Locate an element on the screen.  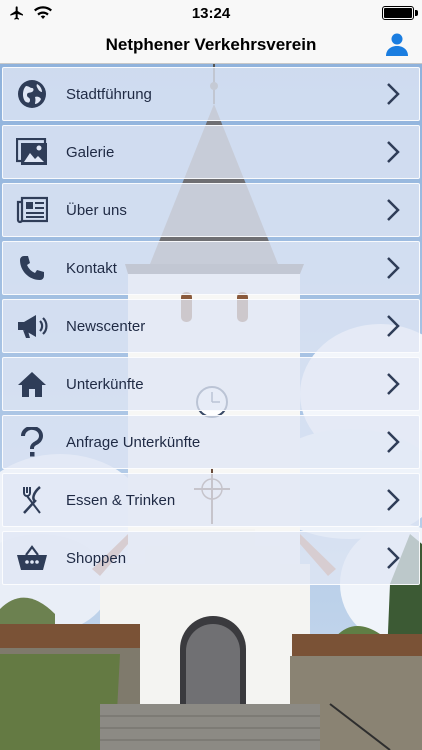
battery-icon is located at coordinates (400, 13).